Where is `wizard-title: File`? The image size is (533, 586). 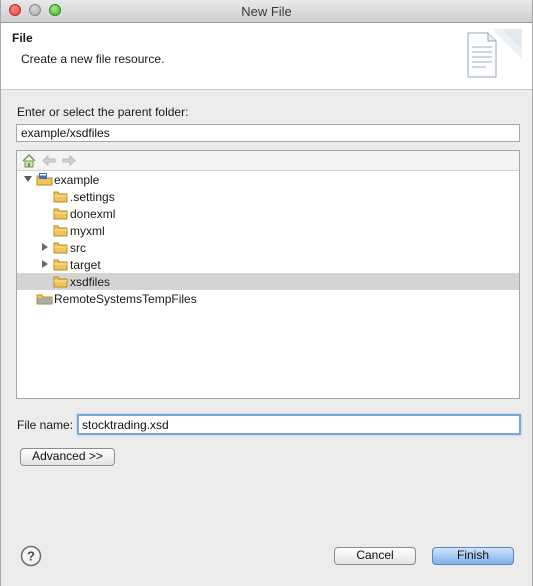
wizard-title: File is located at coordinates (22, 38).